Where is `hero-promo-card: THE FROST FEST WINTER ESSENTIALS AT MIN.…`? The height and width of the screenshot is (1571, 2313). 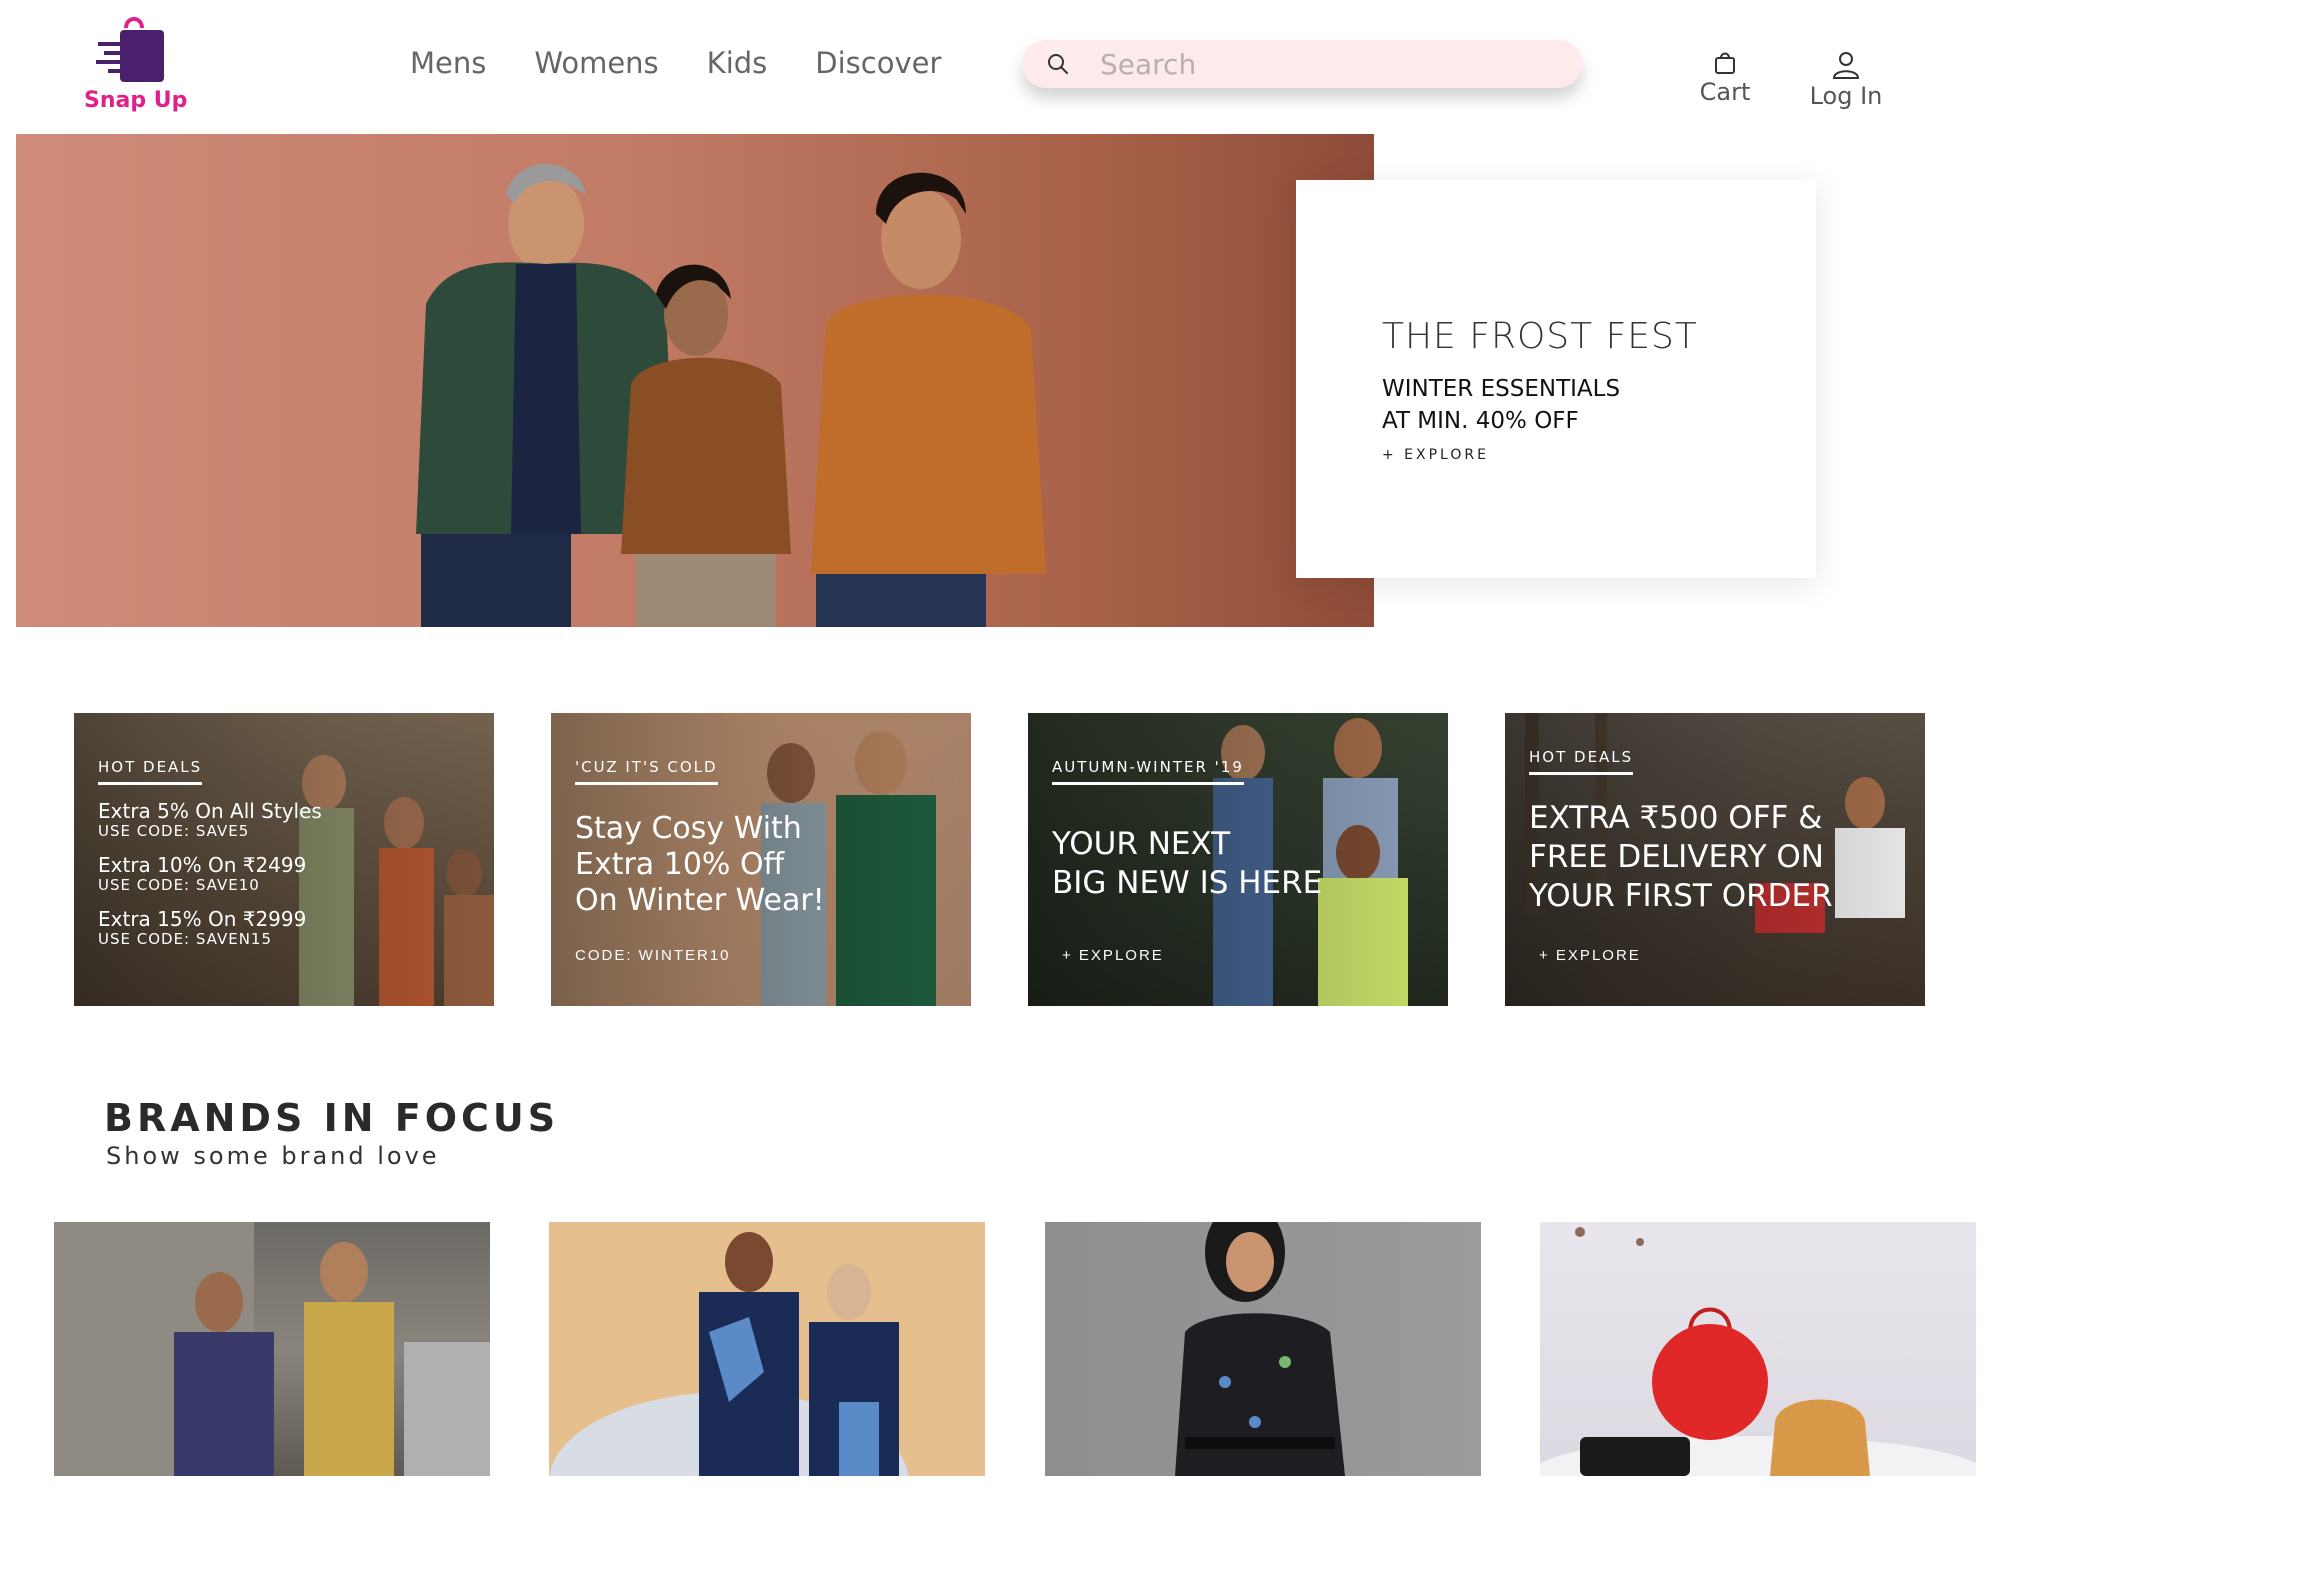
hero-promo-card: THE FROST FEST WINTER ESSENTIALS AT MIN.… is located at coordinates (1556, 379).